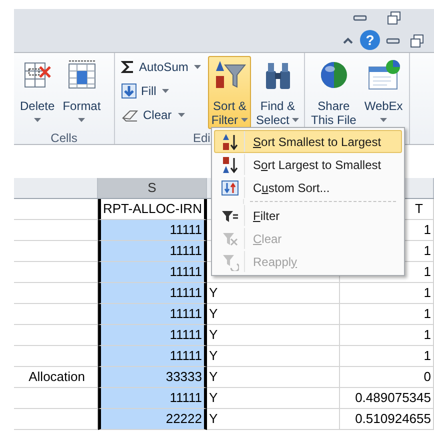 The height and width of the screenshot is (432, 434). What do you see at coordinates (230, 92) in the screenshot?
I see `ribbon-button: Sort & Filter` at bounding box center [230, 92].